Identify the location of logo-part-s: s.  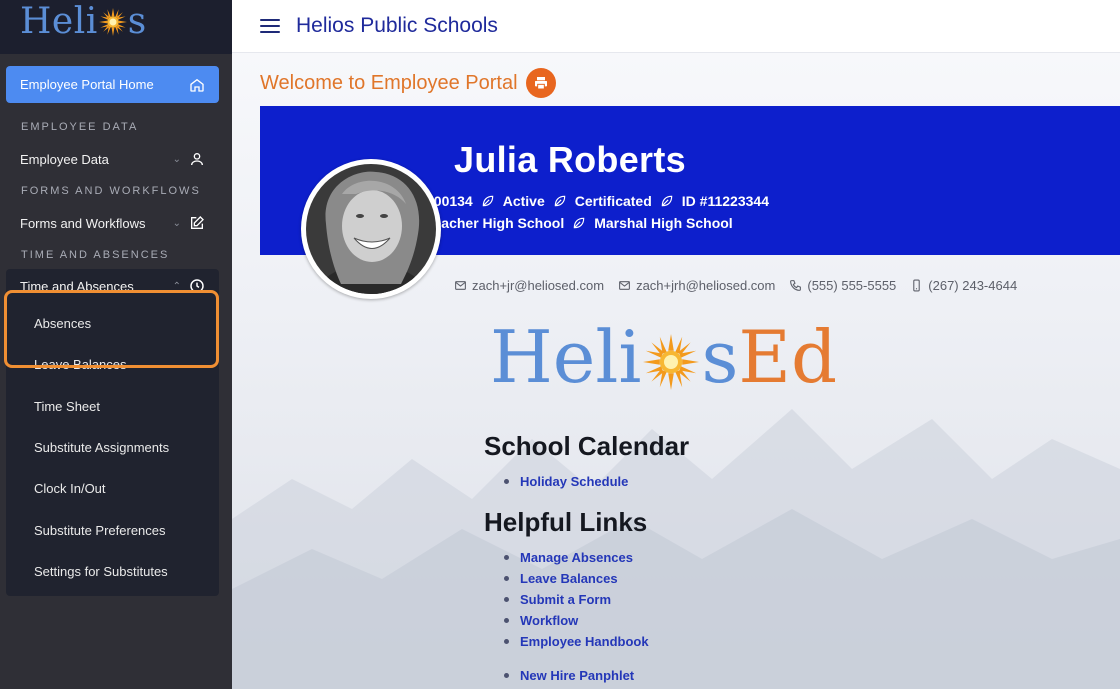
(720, 357).